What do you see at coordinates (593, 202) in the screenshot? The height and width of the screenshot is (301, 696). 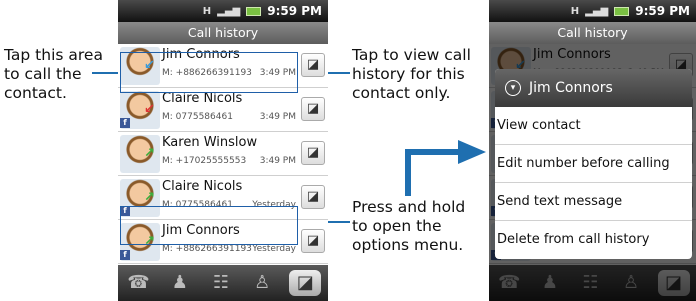 I see `menu-item-send-text: Send text message` at bounding box center [593, 202].